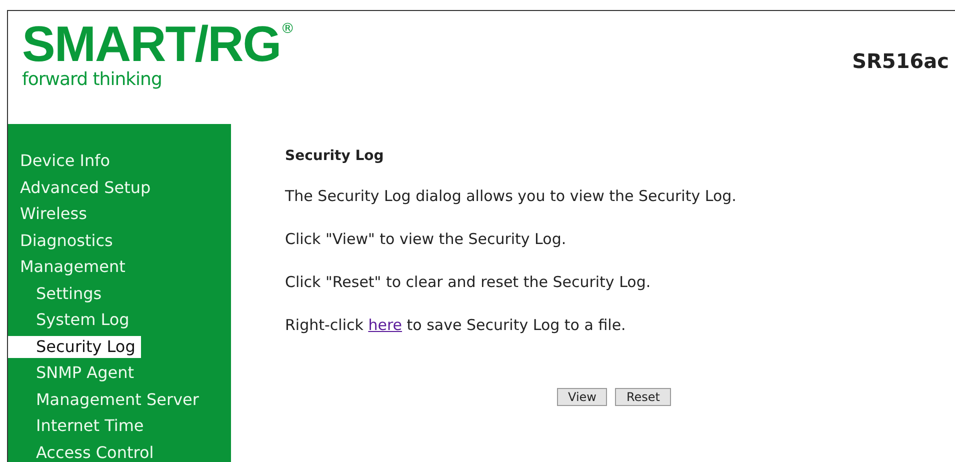 The image size is (955, 462). Describe the element at coordinates (79, 426) in the screenshot. I see `sidebar-item: Internet Time` at that location.